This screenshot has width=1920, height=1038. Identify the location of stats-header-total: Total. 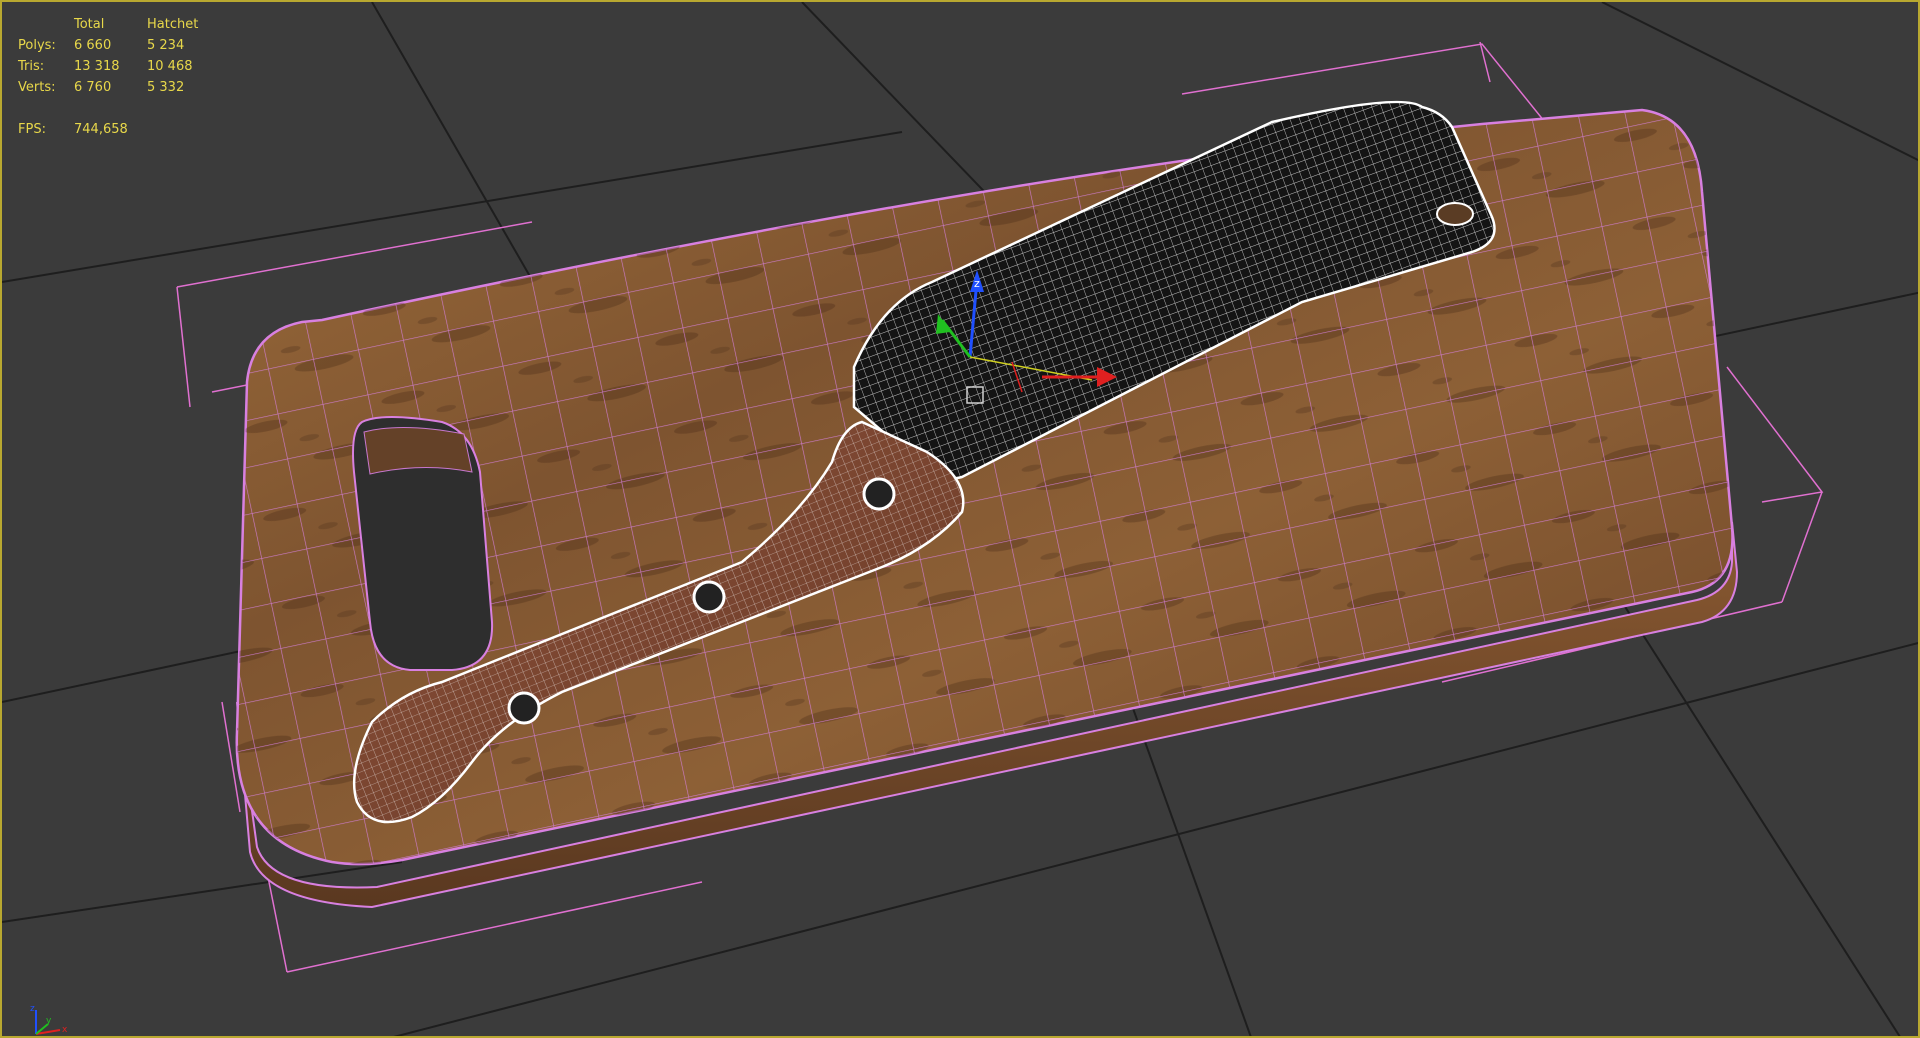
(89, 24).